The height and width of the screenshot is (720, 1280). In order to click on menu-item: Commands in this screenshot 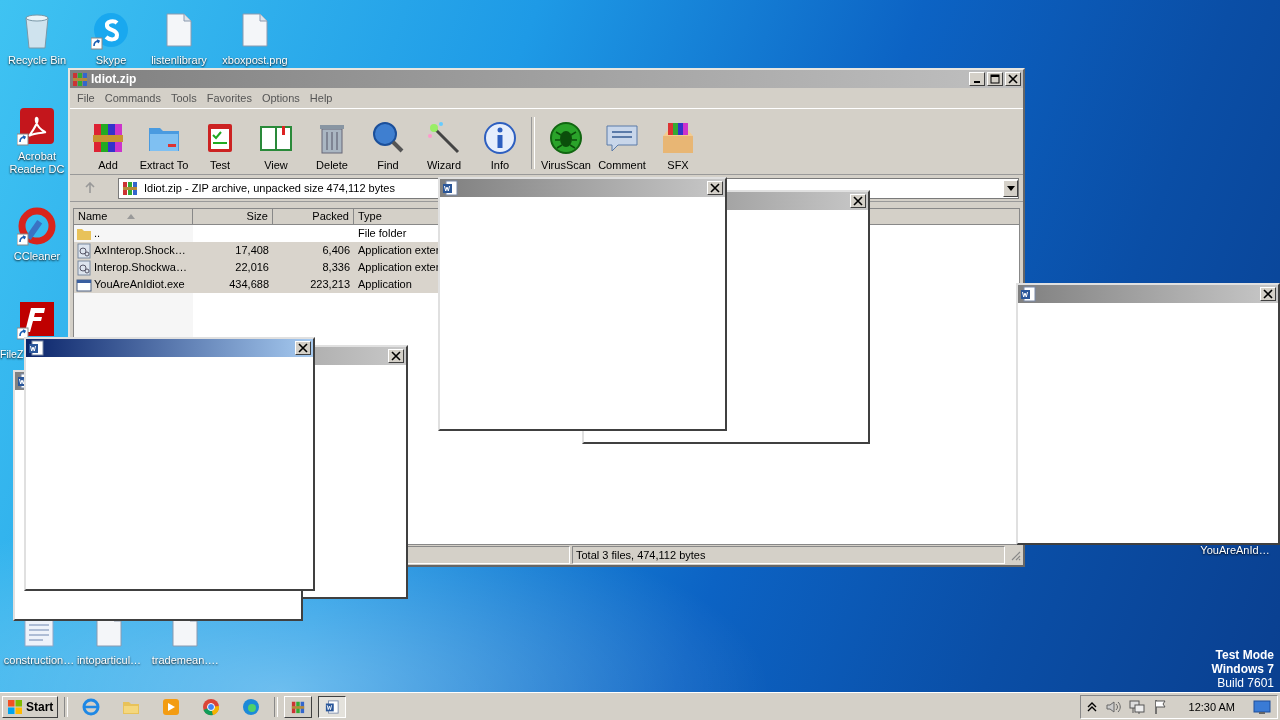, I will do `click(132, 98)`.